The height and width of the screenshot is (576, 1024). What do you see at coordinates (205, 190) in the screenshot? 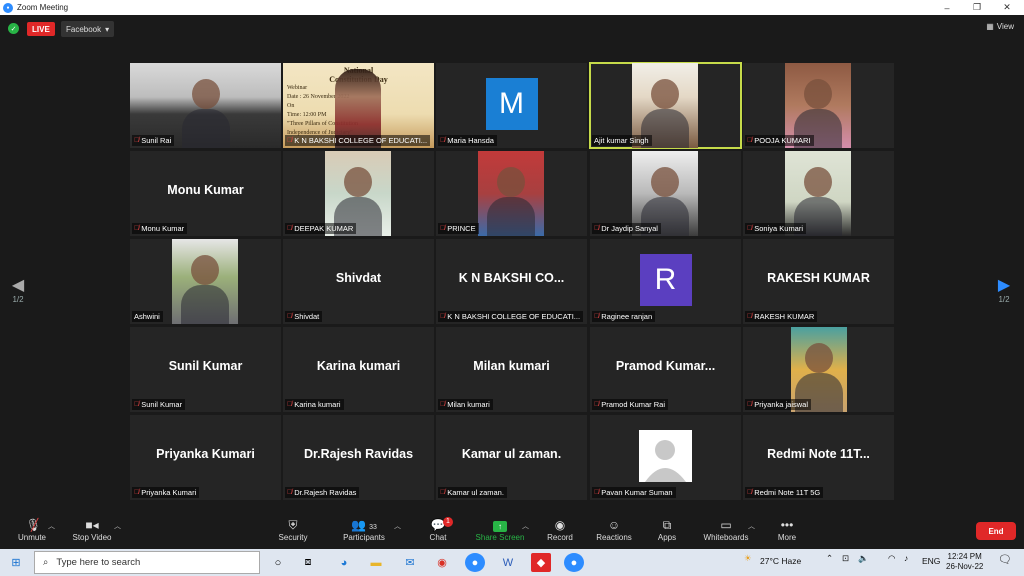
I see `participant-display-name: Monu Kumar` at bounding box center [205, 190].